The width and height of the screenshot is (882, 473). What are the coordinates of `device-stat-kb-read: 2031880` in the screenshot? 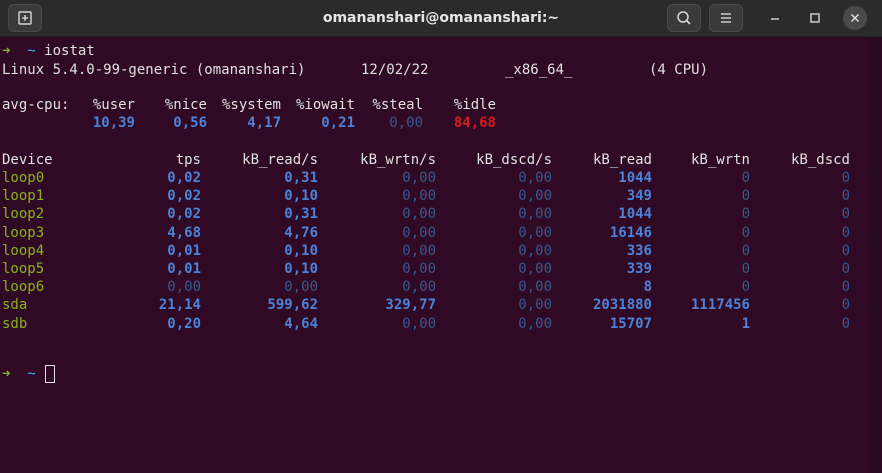 It's located at (622, 305).